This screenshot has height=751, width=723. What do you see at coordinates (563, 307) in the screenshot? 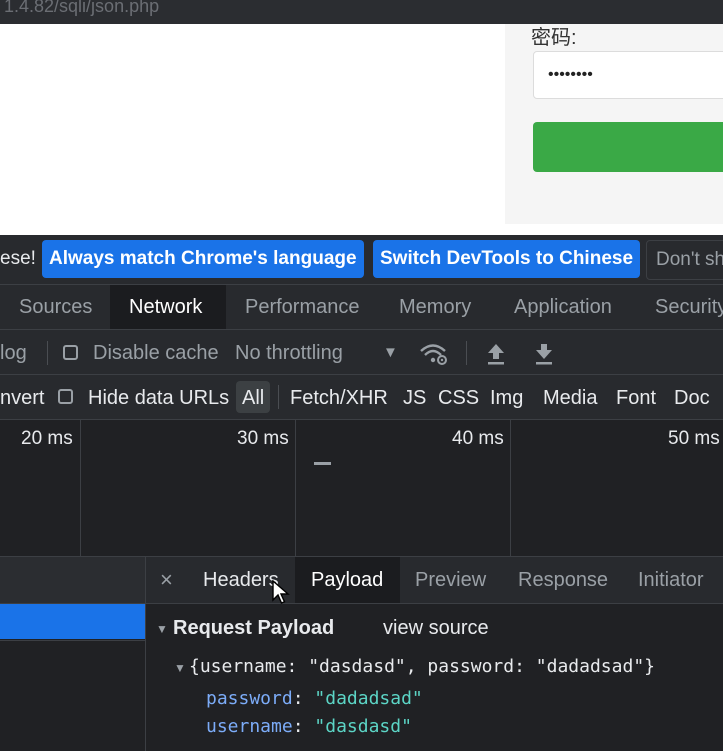
I see `tab-application: Application` at bounding box center [563, 307].